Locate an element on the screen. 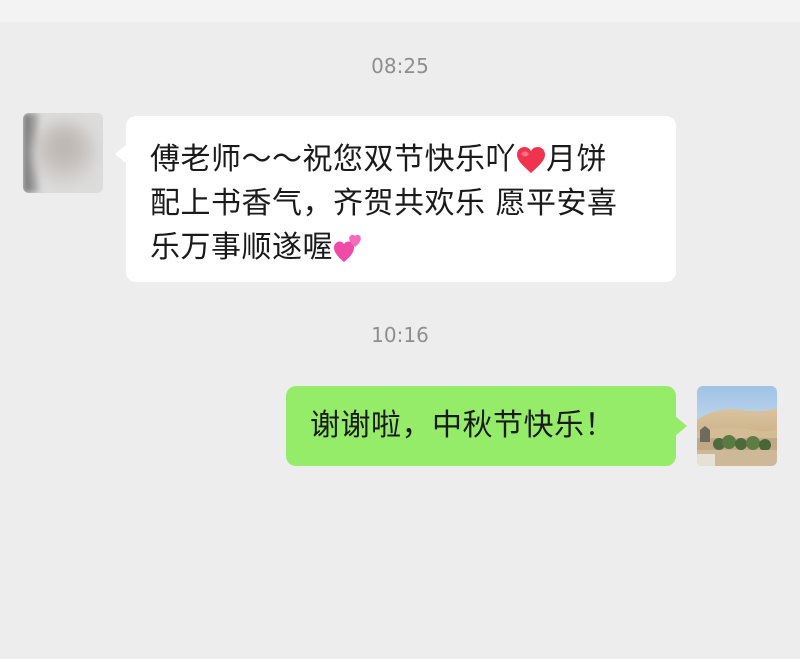 This screenshot has height=659, width=800. blurred-face is located at coordinates (64, 154).